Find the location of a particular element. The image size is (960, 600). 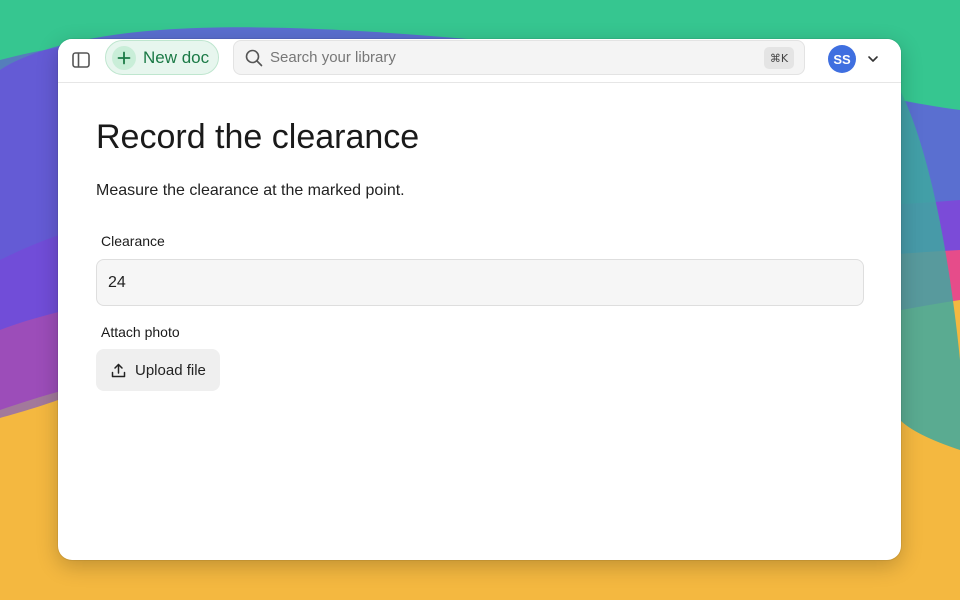

attach-photo-label: Attach photo is located at coordinates (140, 332).